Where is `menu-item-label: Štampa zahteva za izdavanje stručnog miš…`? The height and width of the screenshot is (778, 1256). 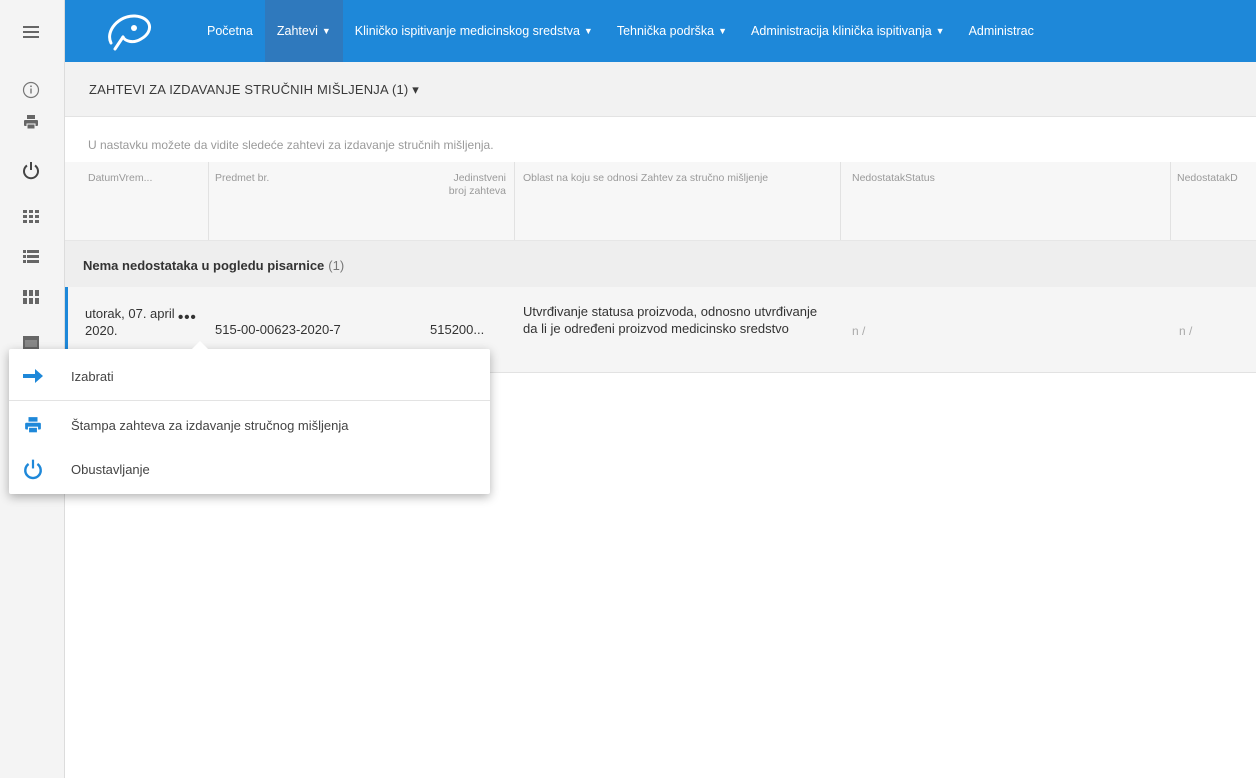 menu-item-label: Štampa zahteva za izdavanje stručnog miš… is located at coordinates (210, 425).